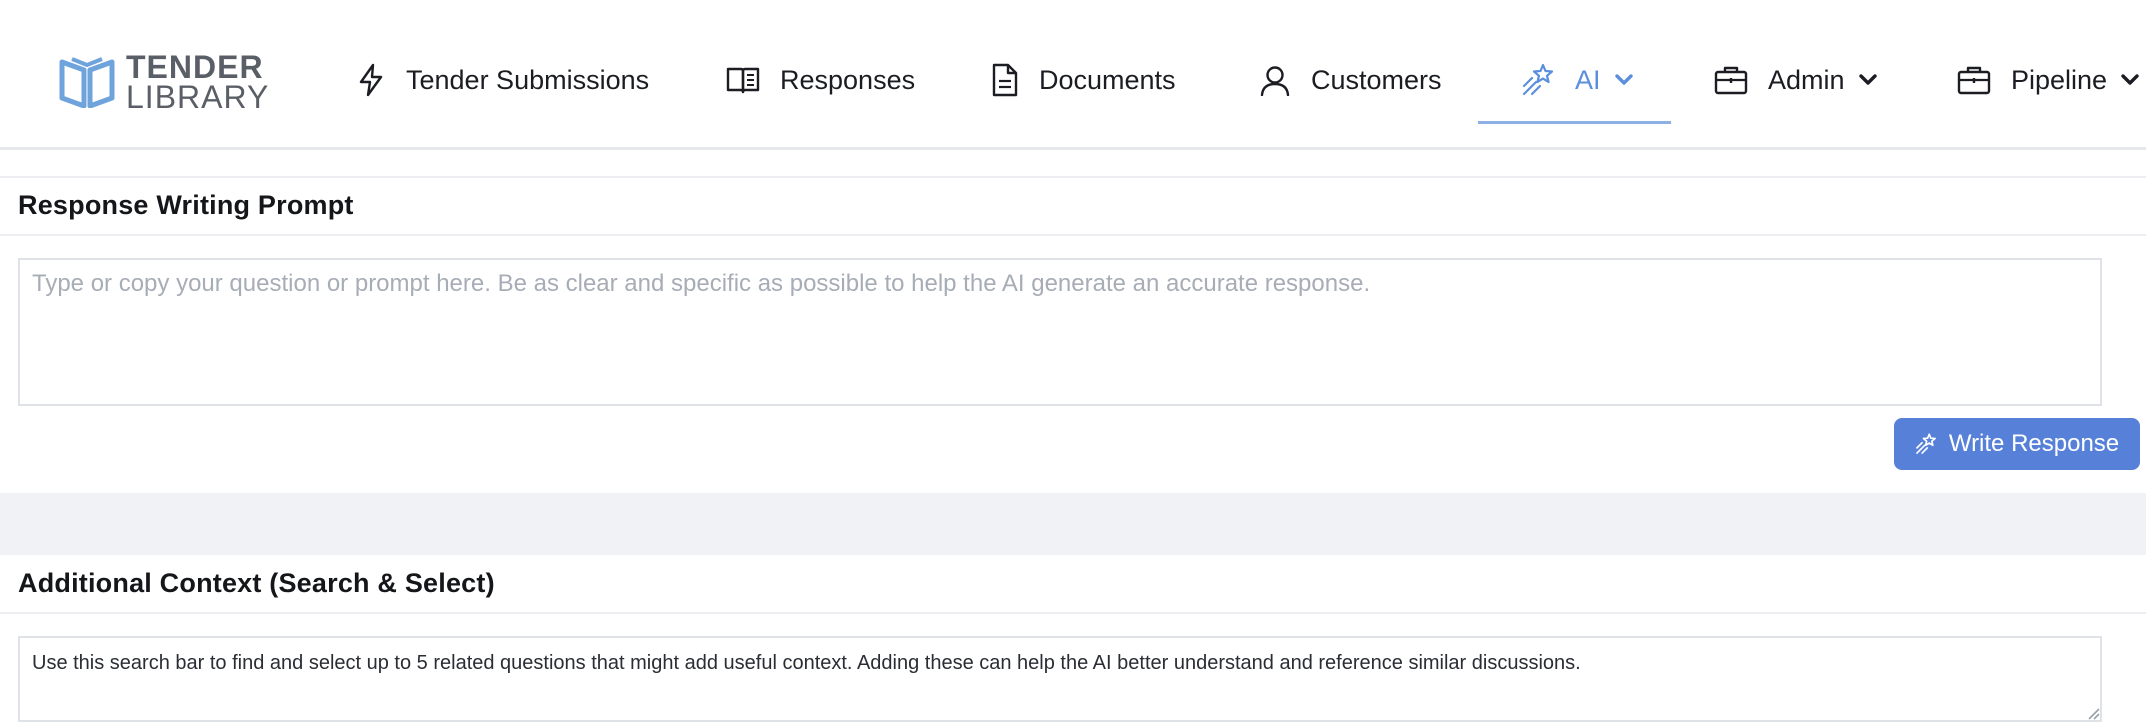 This screenshot has height=722, width=2146. Describe the element at coordinates (1588, 79) in the screenshot. I see `nav-label: AI` at that location.